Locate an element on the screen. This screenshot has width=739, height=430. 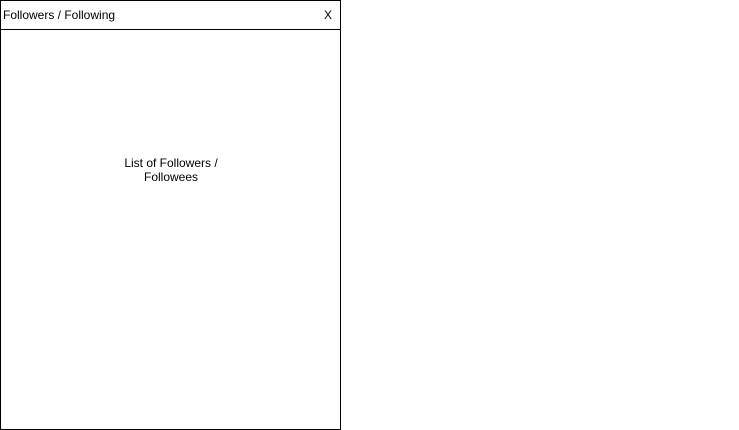
dialog-title: Followers / Following is located at coordinates (59, 15).